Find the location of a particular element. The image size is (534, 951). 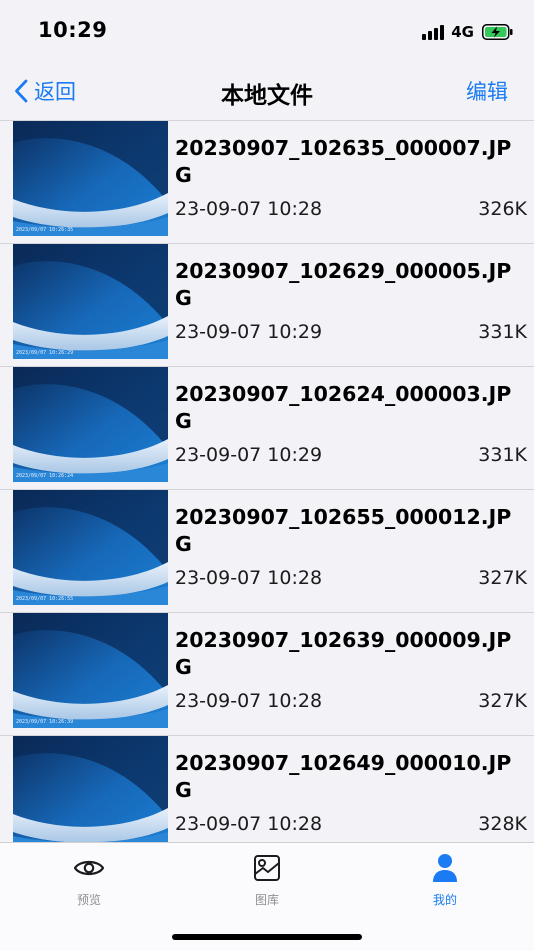

photo-timestamp-overlay: 2023/09/07 10:26:35 is located at coordinates (45, 230).